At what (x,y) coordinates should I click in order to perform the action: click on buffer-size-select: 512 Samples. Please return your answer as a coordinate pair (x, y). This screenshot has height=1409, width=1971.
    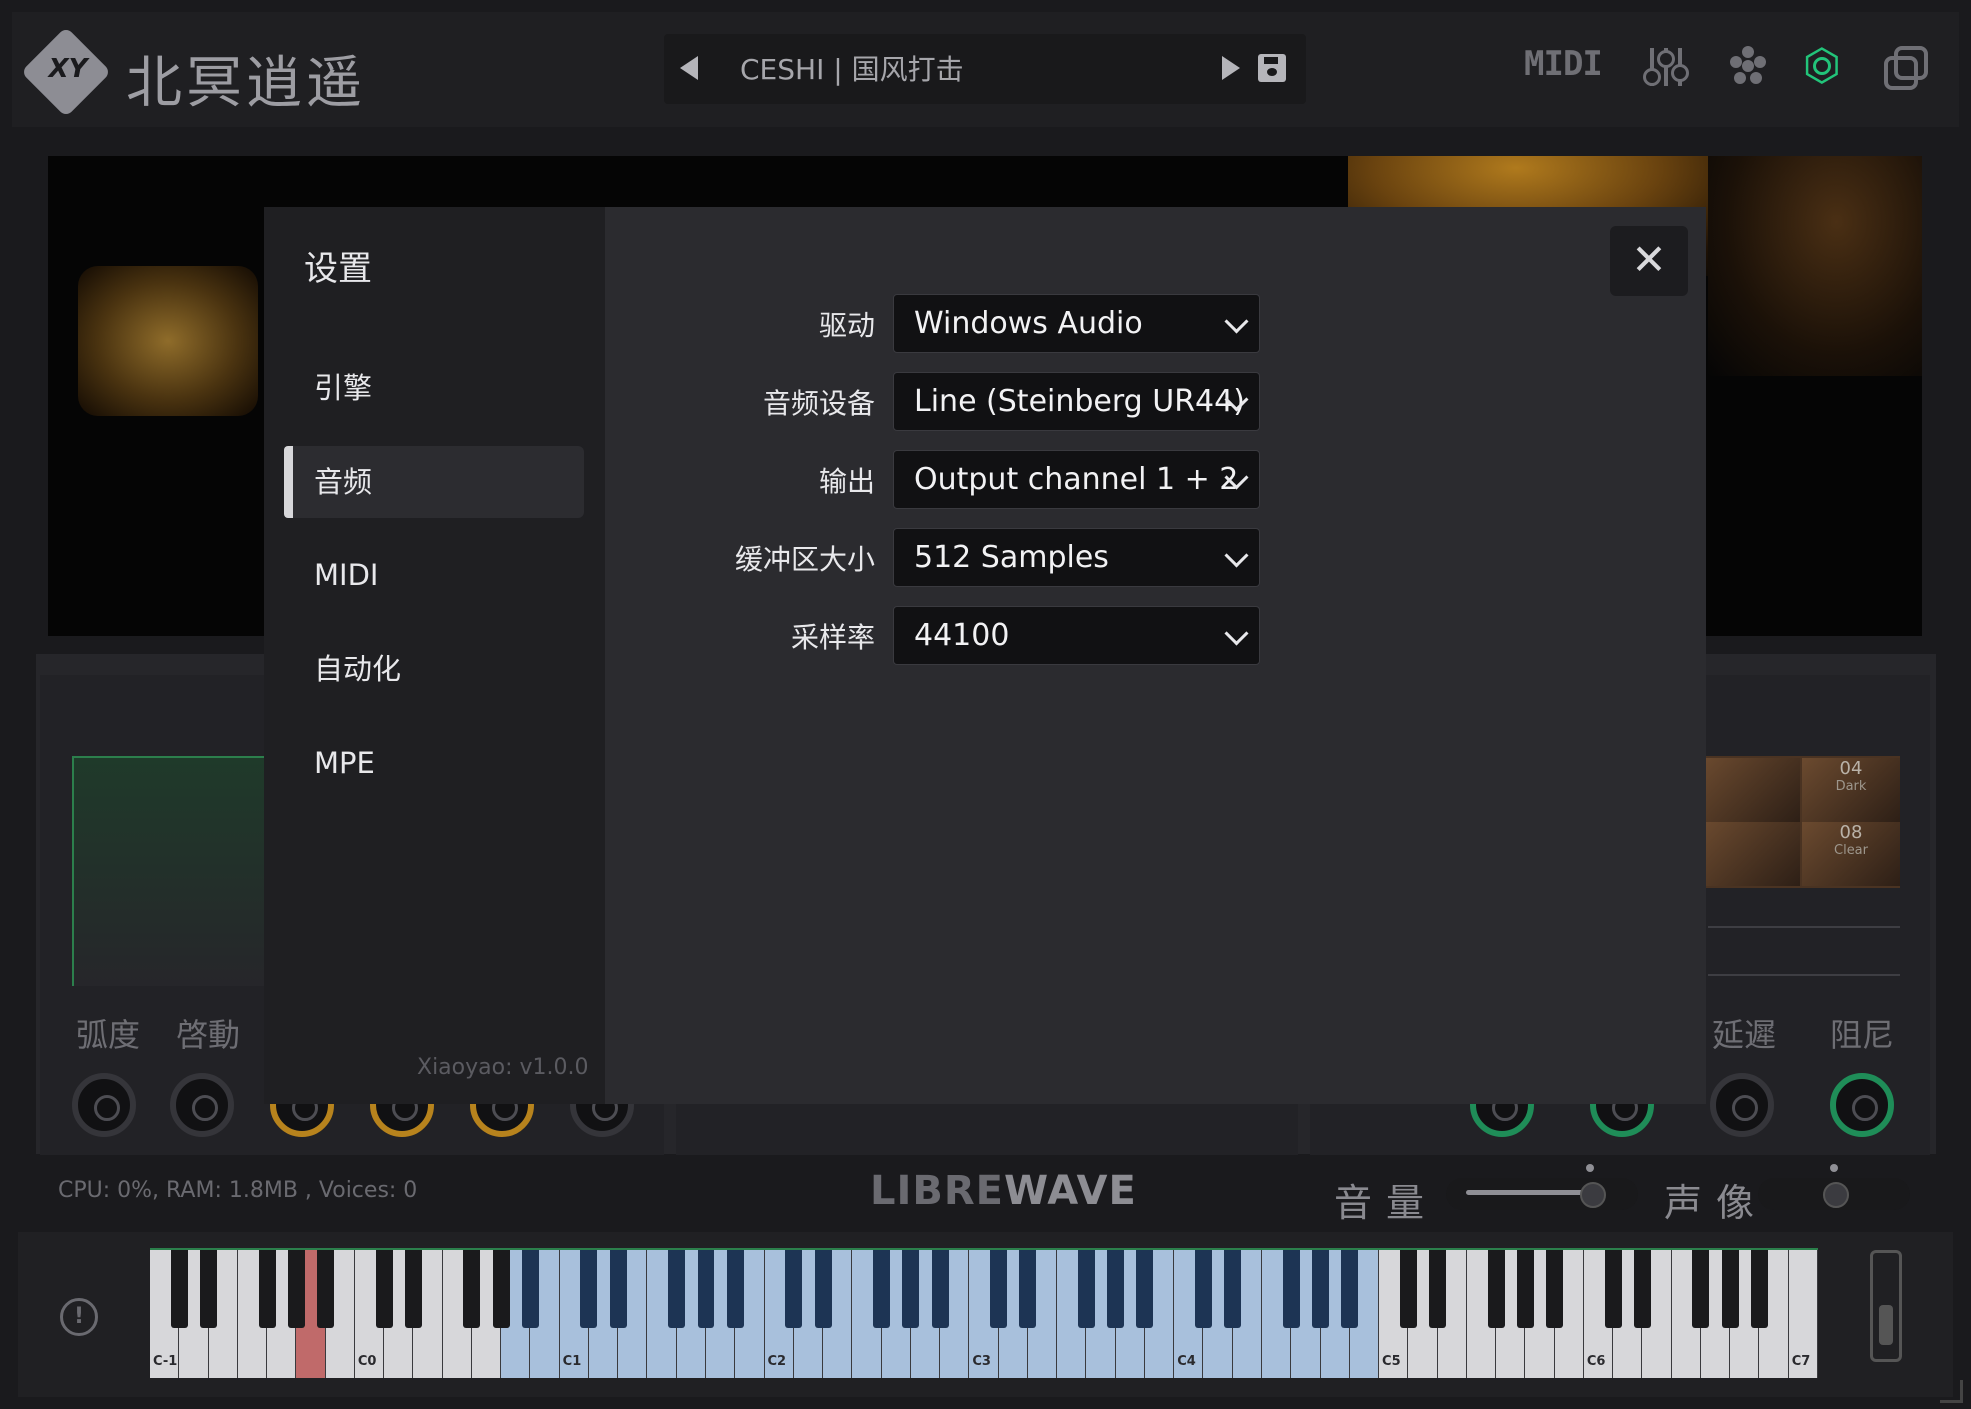
    Looking at the image, I should click on (1076, 557).